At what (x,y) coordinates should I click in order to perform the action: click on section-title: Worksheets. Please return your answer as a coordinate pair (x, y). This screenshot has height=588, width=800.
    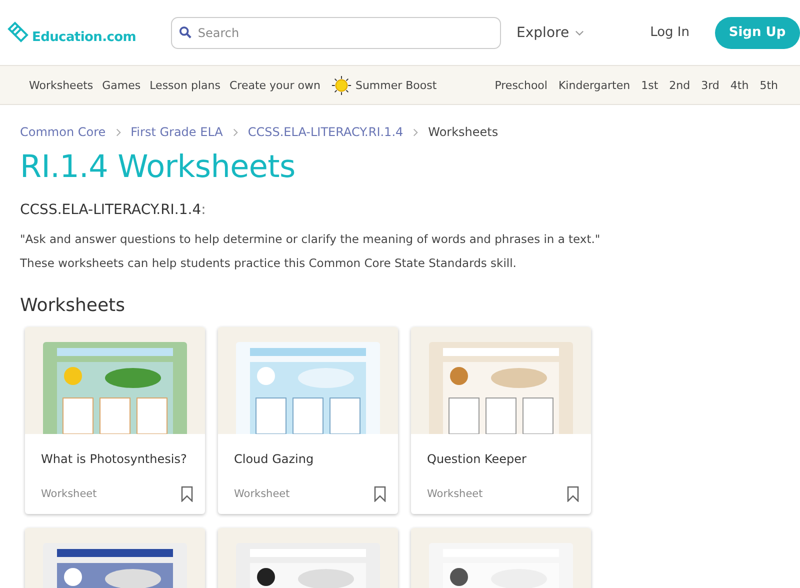
    Looking at the image, I should click on (73, 305).